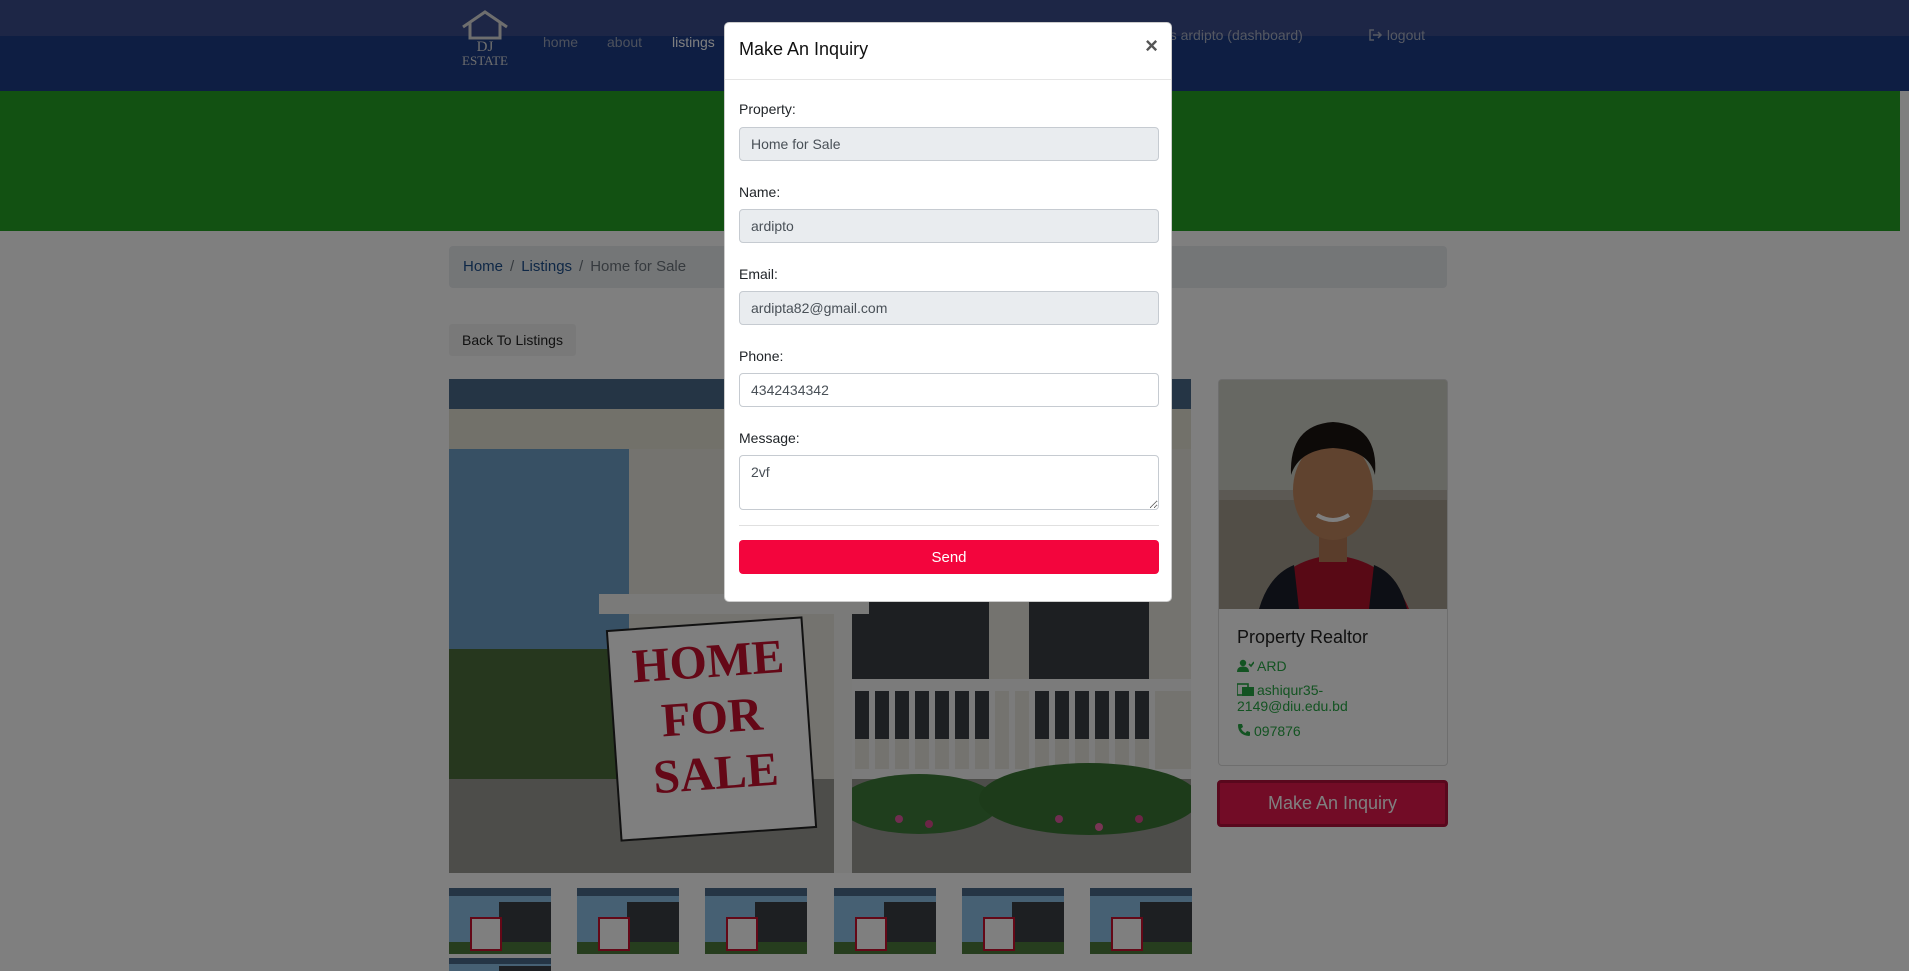 Image resolution: width=1909 pixels, height=971 pixels. Describe the element at coordinates (804, 49) in the screenshot. I see `modal-title: Make An Inquiry` at that location.